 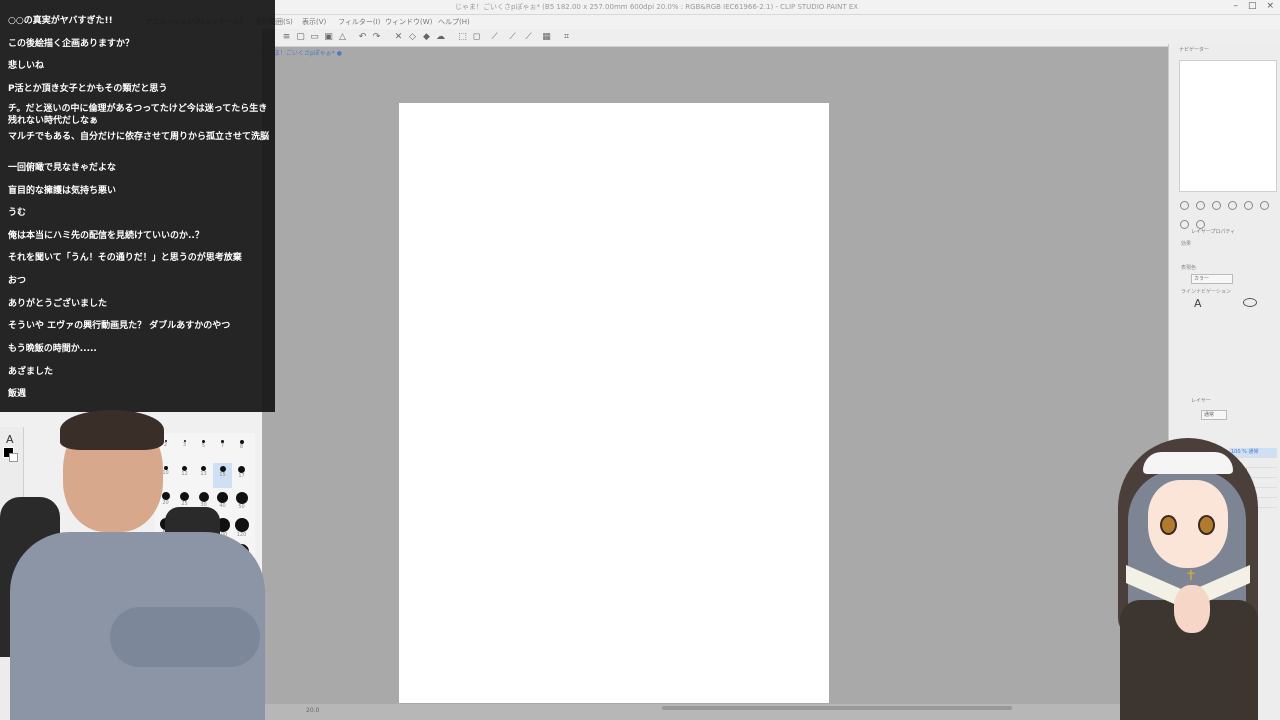 What do you see at coordinates (1191, 576) in the screenshot?
I see `cross-icon: ✝` at bounding box center [1191, 576].